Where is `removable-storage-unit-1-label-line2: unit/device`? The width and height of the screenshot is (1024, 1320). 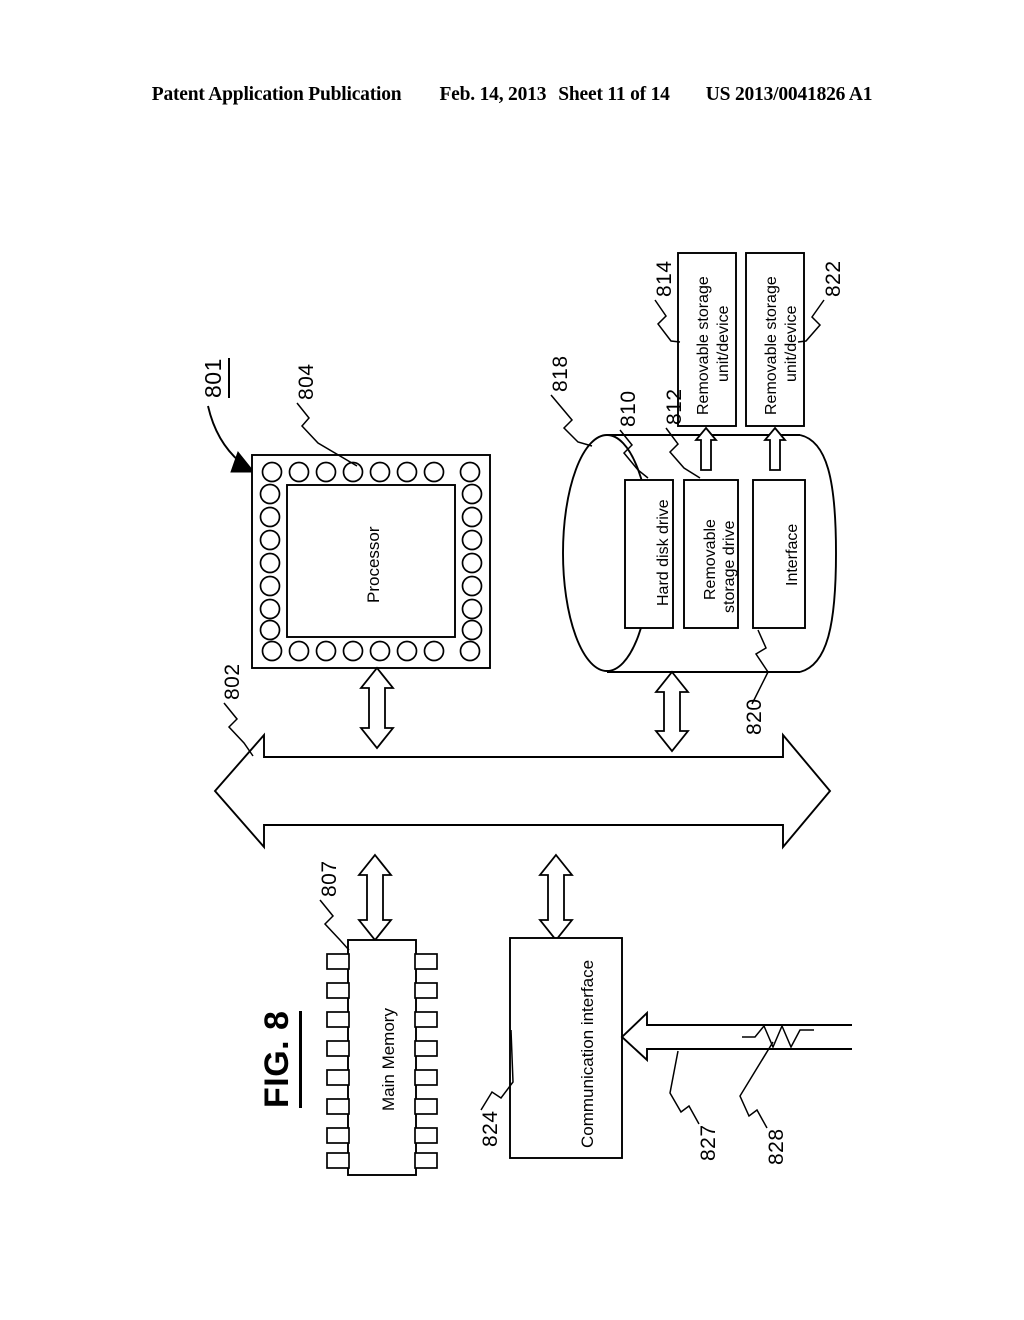
removable-storage-unit-1-label-line2: unit/device is located at coordinates (723, 344).